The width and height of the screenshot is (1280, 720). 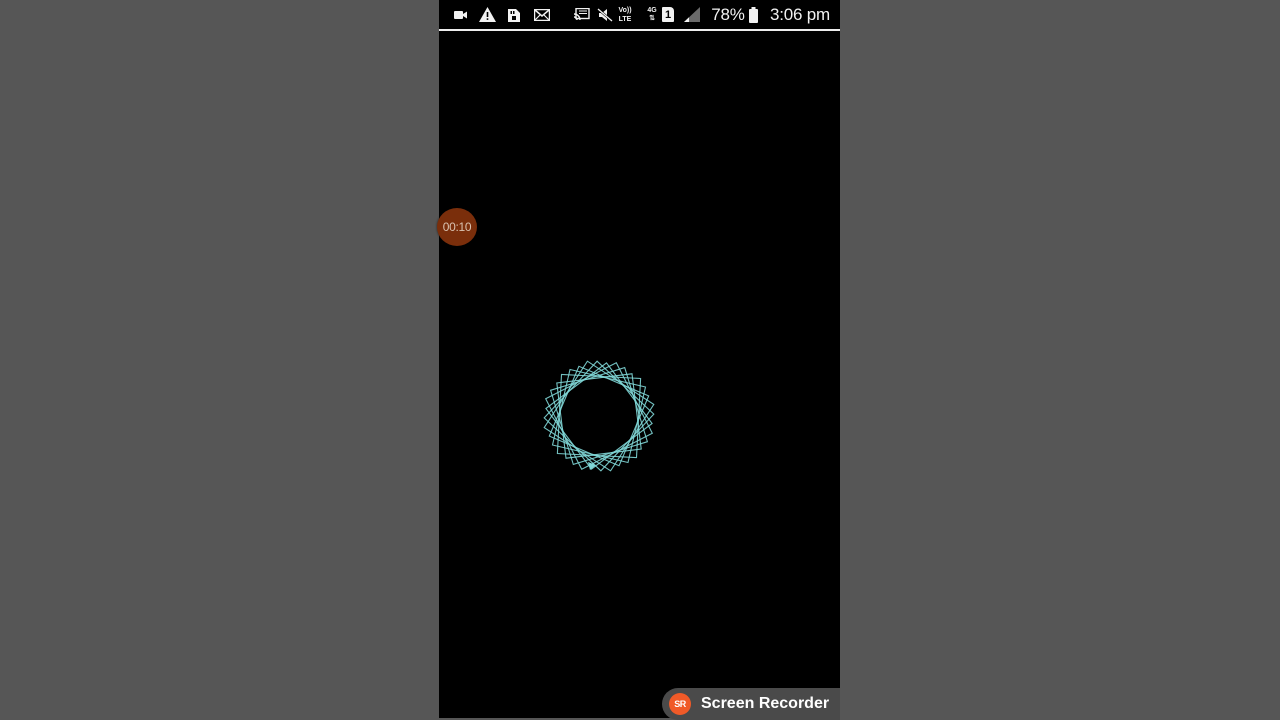 I want to click on volte-icon: Vo)) LTE, so click(x=625, y=14).